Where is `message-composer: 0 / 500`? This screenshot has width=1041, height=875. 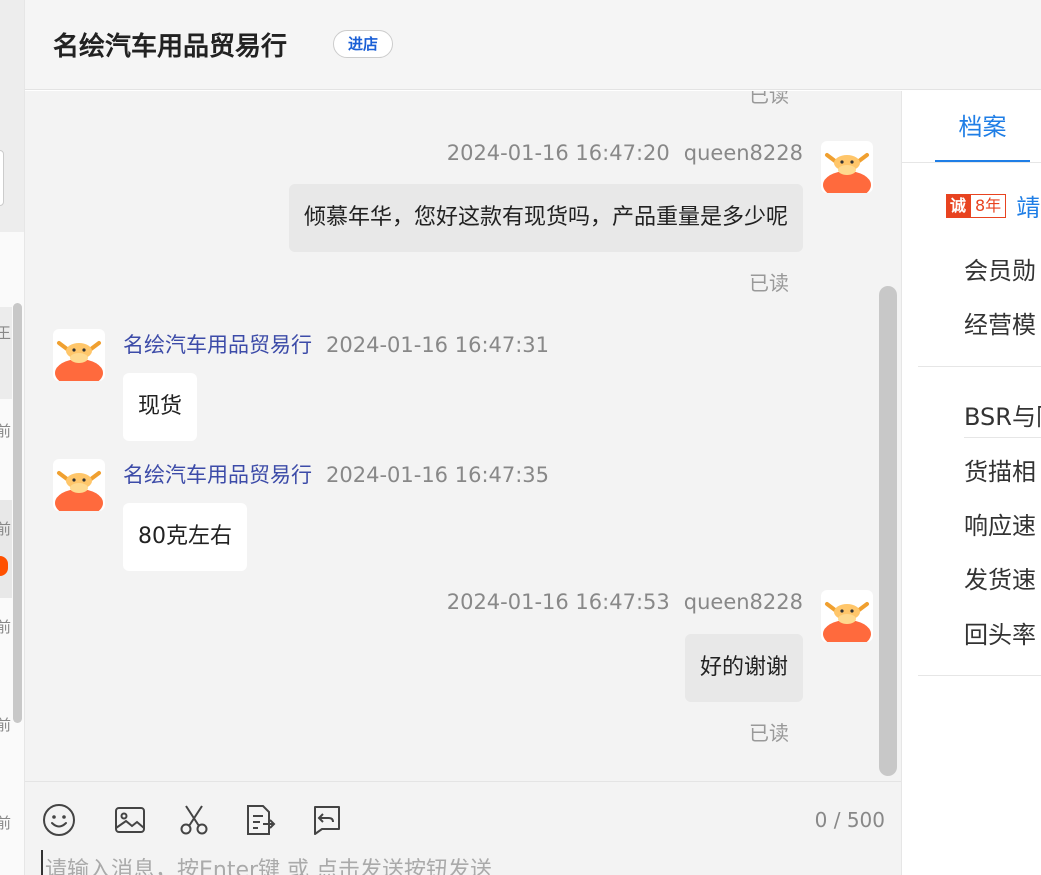 message-composer: 0 / 500 is located at coordinates (463, 828).